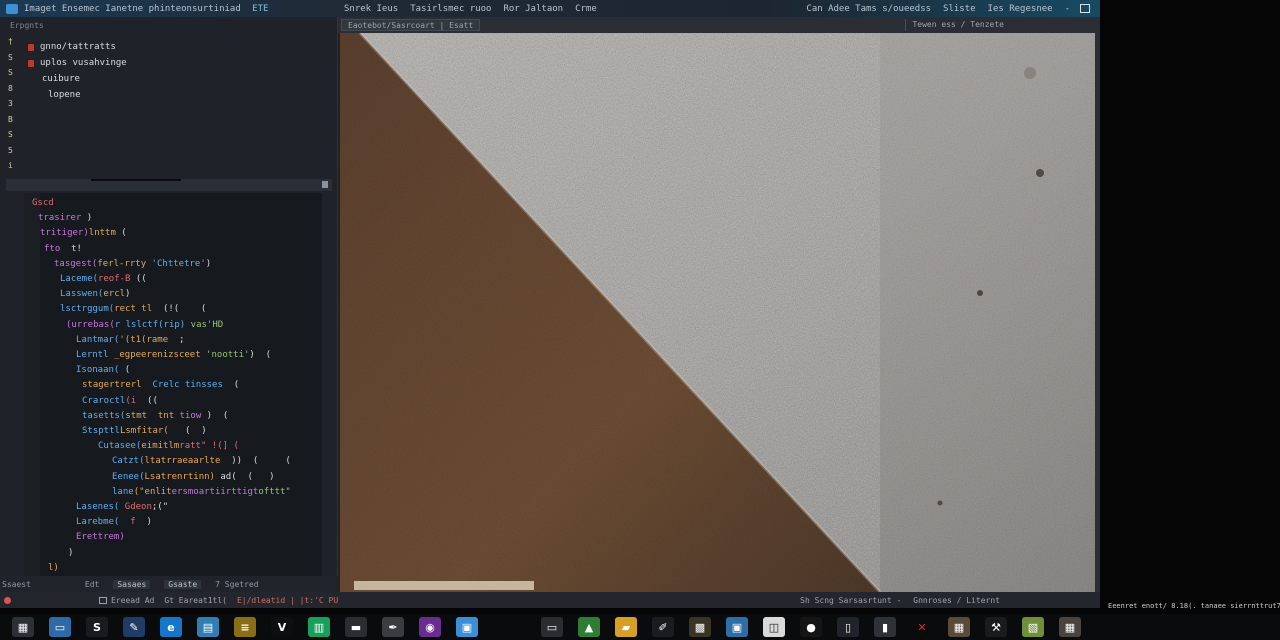 The image size is (1280, 640). Describe the element at coordinates (868, 9) in the screenshot. I see `right-menu-item-1: Can Adee Tams s/oueedss` at that location.